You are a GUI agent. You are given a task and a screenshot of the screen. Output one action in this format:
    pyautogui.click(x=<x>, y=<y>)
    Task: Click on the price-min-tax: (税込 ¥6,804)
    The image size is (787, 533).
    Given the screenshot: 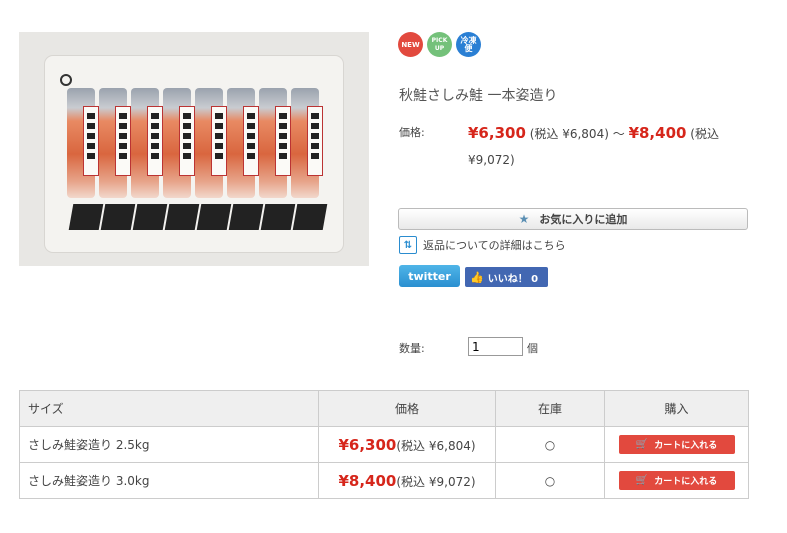 What is the action you would take?
    pyautogui.click(x=569, y=134)
    